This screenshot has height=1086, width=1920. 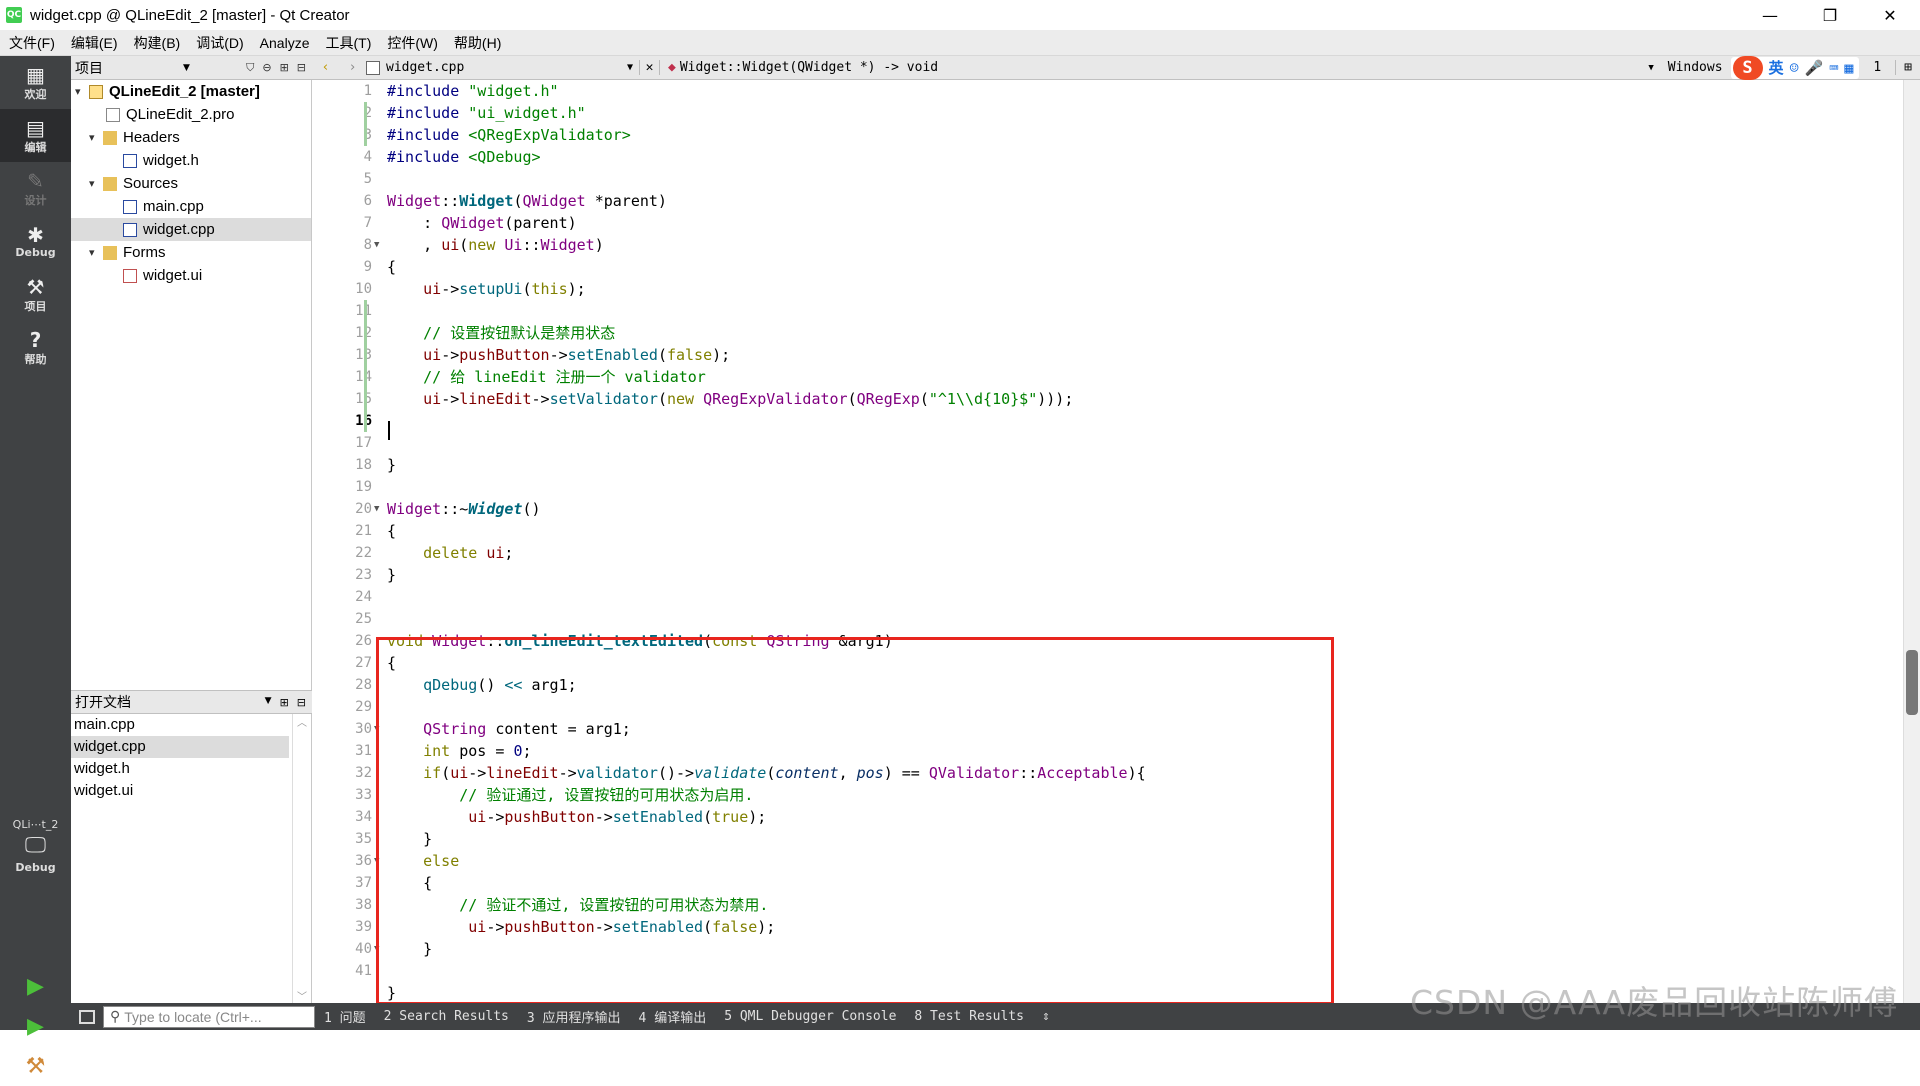 What do you see at coordinates (464, 157) in the screenshot?
I see `code-line: #include <QDebug>` at bounding box center [464, 157].